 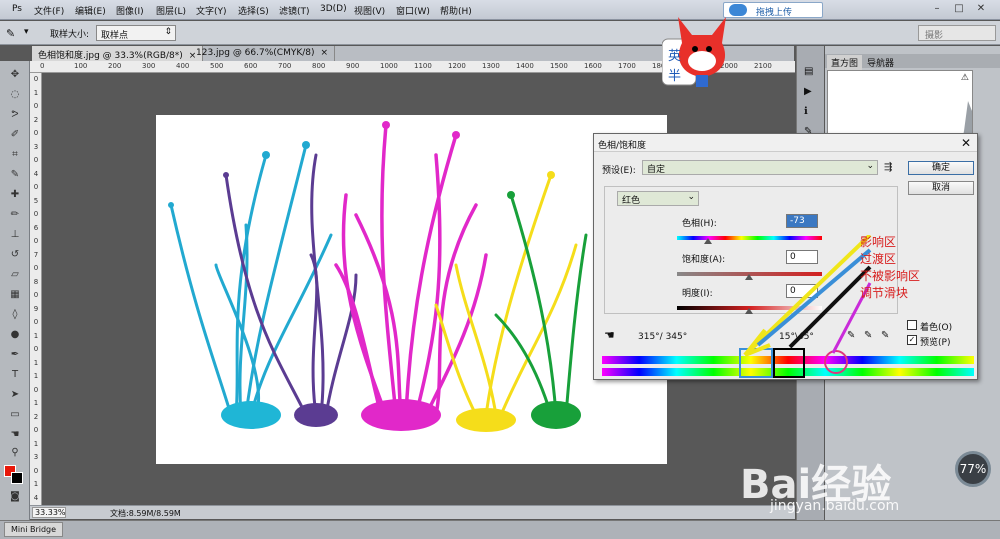 I want to click on dialog-title: 色相/饱和度, so click(x=622, y=146).